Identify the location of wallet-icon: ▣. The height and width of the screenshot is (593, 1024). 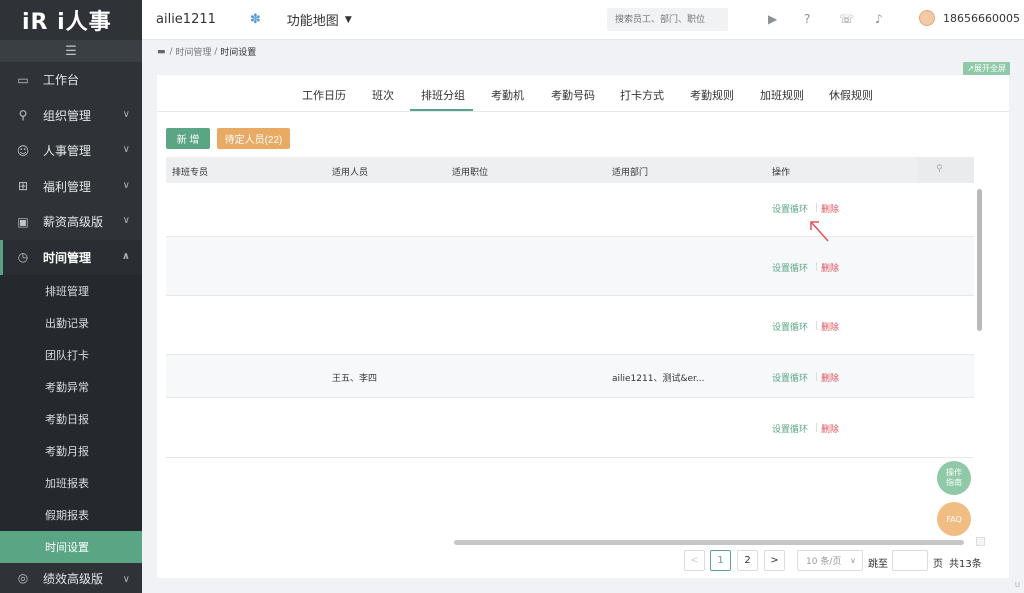
(23, 221).